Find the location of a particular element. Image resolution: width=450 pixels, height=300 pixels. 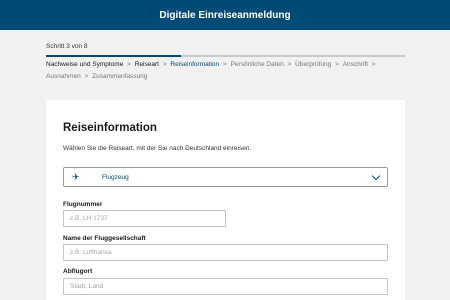

airline-label: Name der Fluggesellschaft is located at coordinates (104, 238).